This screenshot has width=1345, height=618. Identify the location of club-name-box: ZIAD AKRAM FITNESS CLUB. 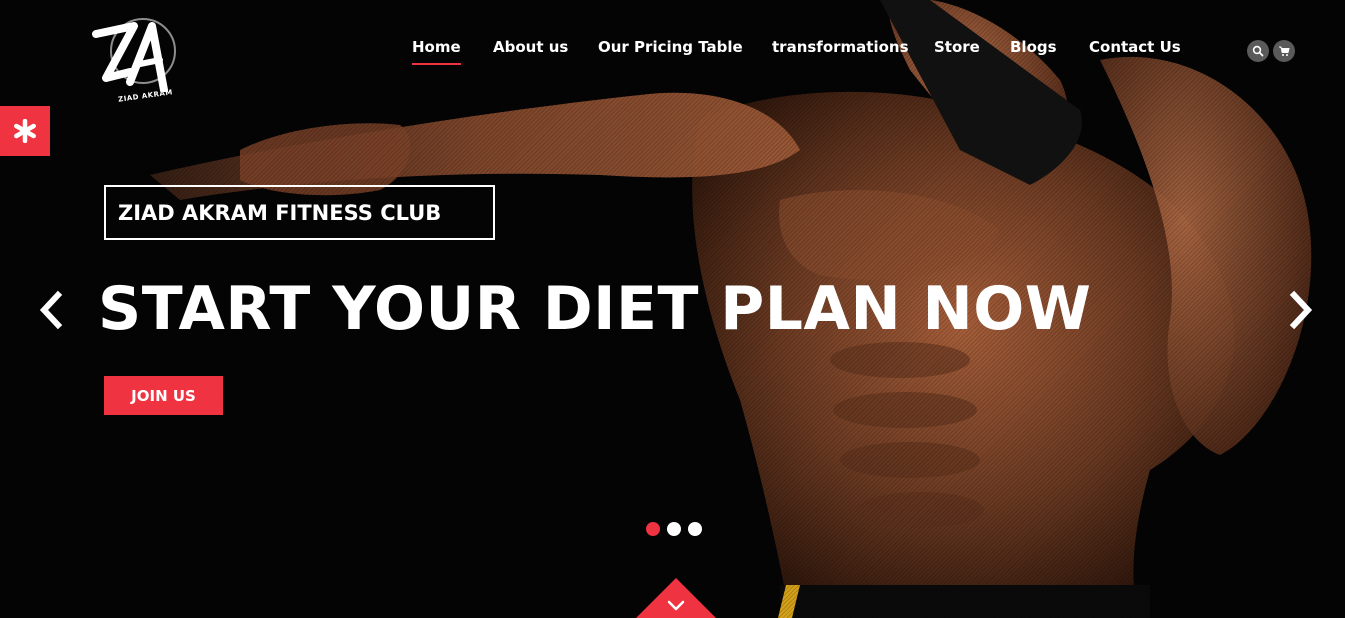
(299, 212).